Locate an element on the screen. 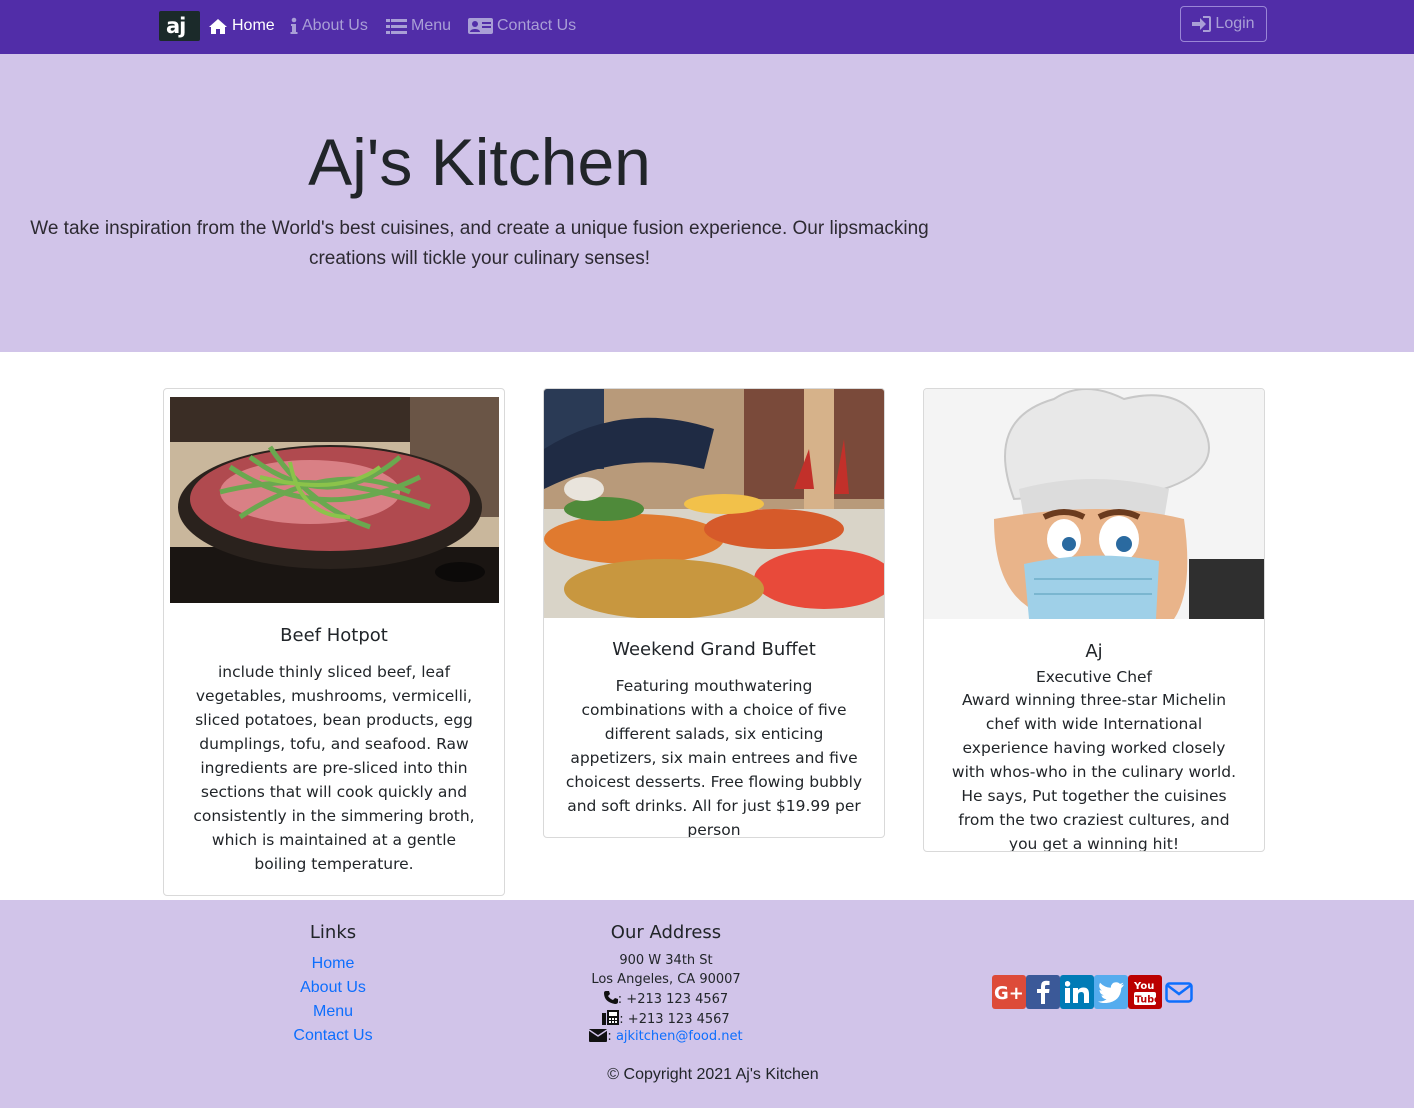 Image resolution: width=1414 pixels, height=1108 pixels. login-button: Login is located at coordinates (1223, 24).